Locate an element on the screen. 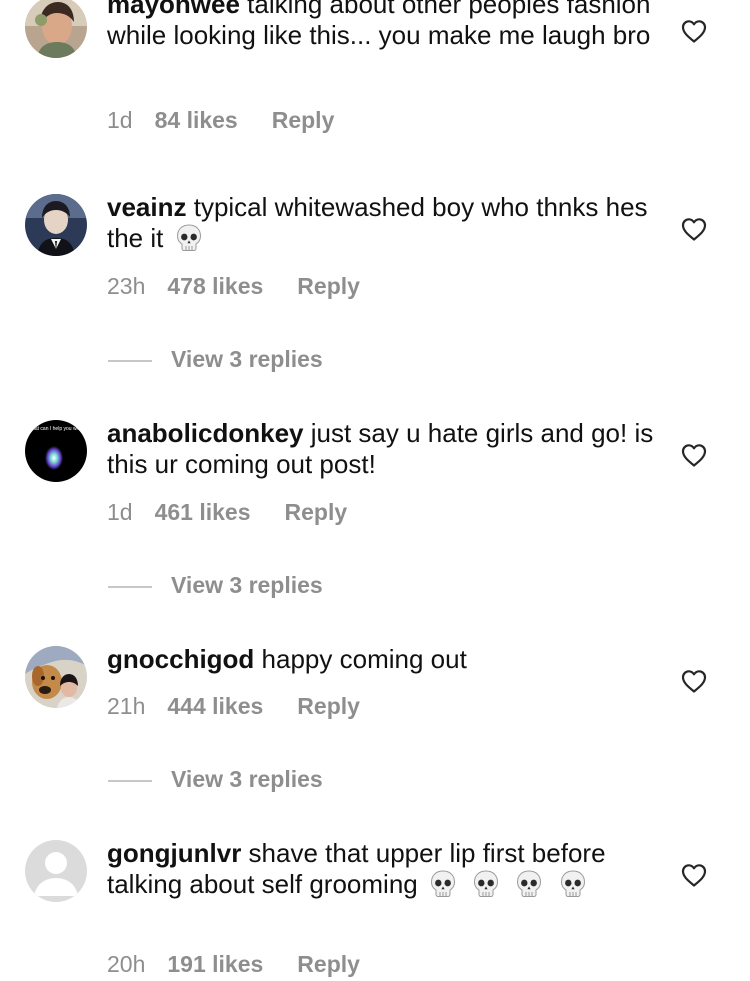 The width and height of the screenshot is (750, 981). comment-body: happy coming out is located at coordinates (360, 659).